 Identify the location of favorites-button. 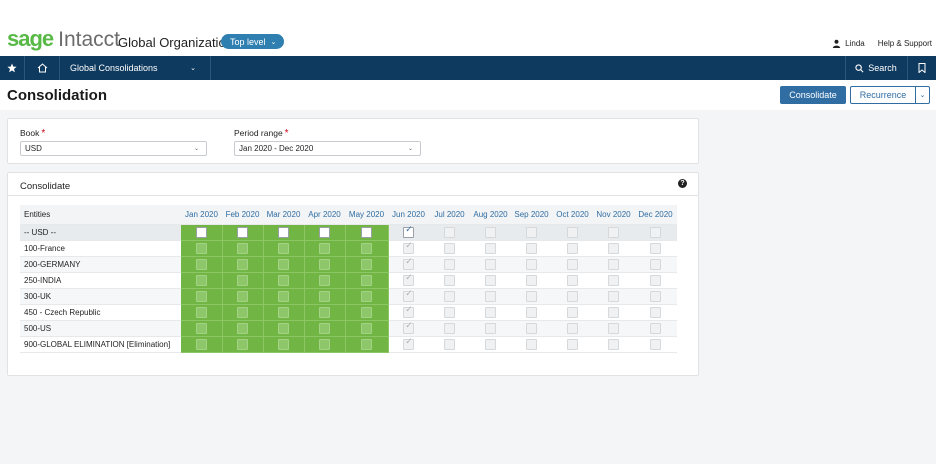
(12, 68).